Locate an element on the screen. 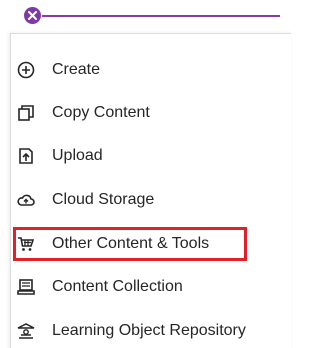 This screenshot has width=320, height=348. accent-divider is located at coordinates (161, 16).